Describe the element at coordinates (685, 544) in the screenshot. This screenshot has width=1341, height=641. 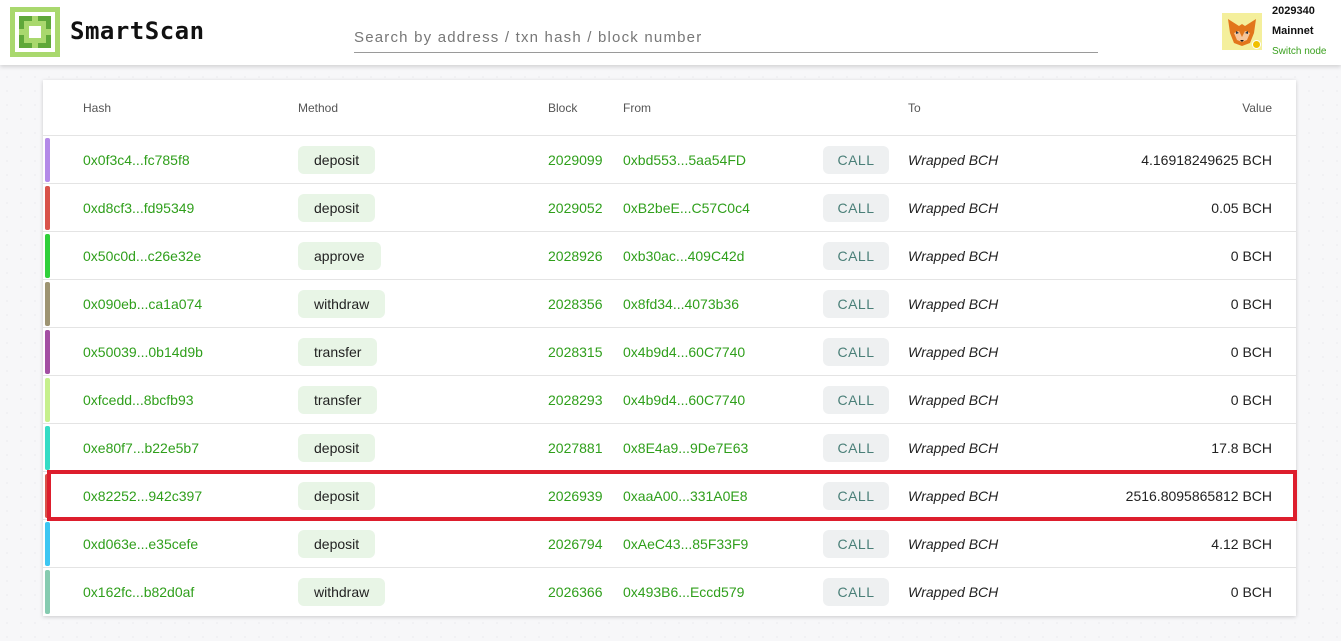
I see `from-address-link: 0xAeC43...85F33F9` at that location.